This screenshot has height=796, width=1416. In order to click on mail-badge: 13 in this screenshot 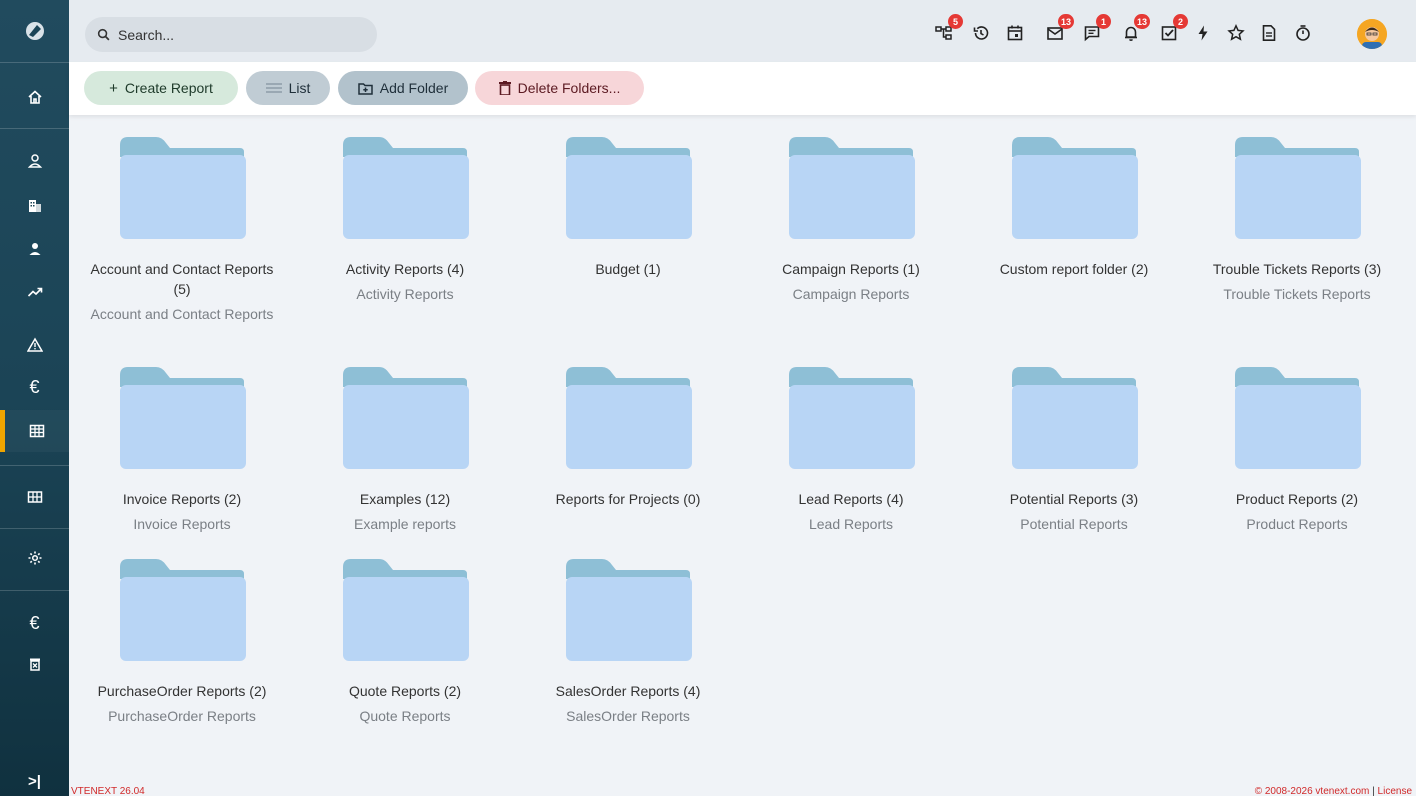, I will do `click(1065, 21)`.